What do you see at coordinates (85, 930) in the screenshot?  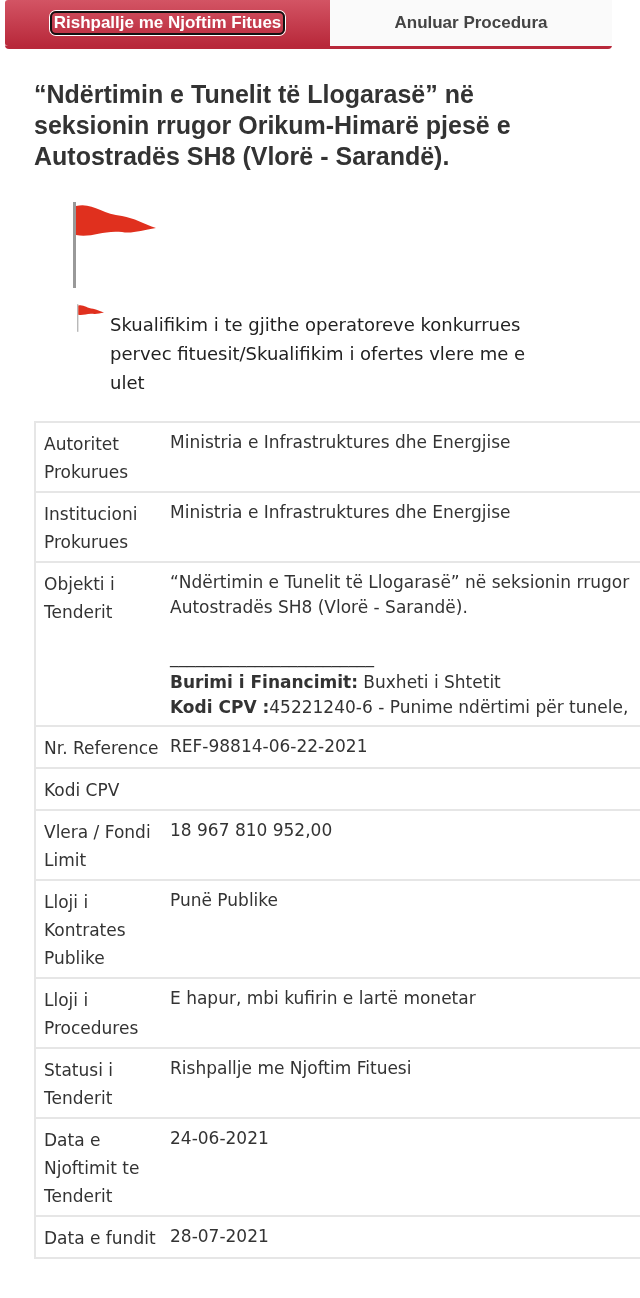 I see `detail-label: Lloji i Kontrates Publike` at bounding box center [85, 930].